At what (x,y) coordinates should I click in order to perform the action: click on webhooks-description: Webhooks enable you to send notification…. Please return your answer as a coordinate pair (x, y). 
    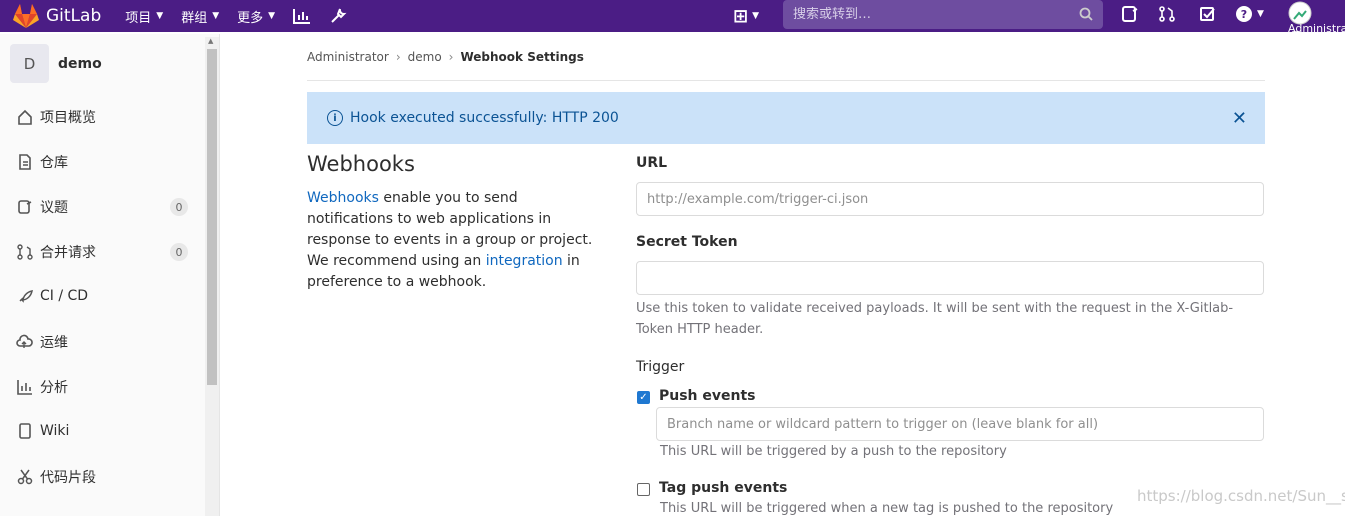
    Looking at the image, I should click on (457, 240).